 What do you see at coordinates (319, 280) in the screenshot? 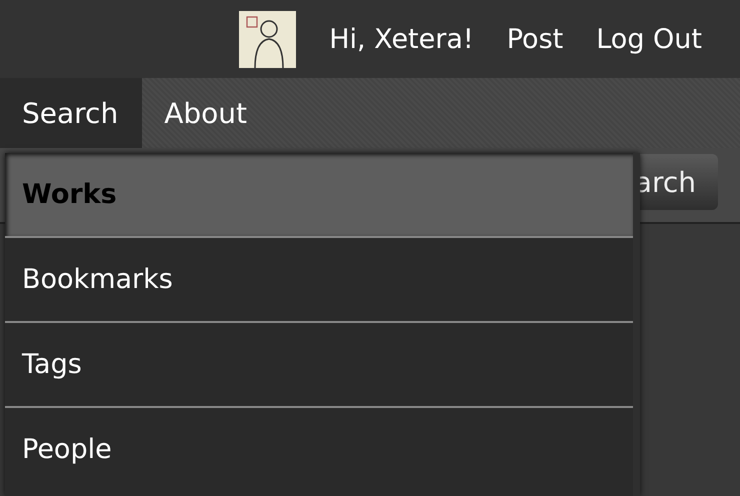
I see `menu-item: Bookmarks` at bounding box center [319, 280].